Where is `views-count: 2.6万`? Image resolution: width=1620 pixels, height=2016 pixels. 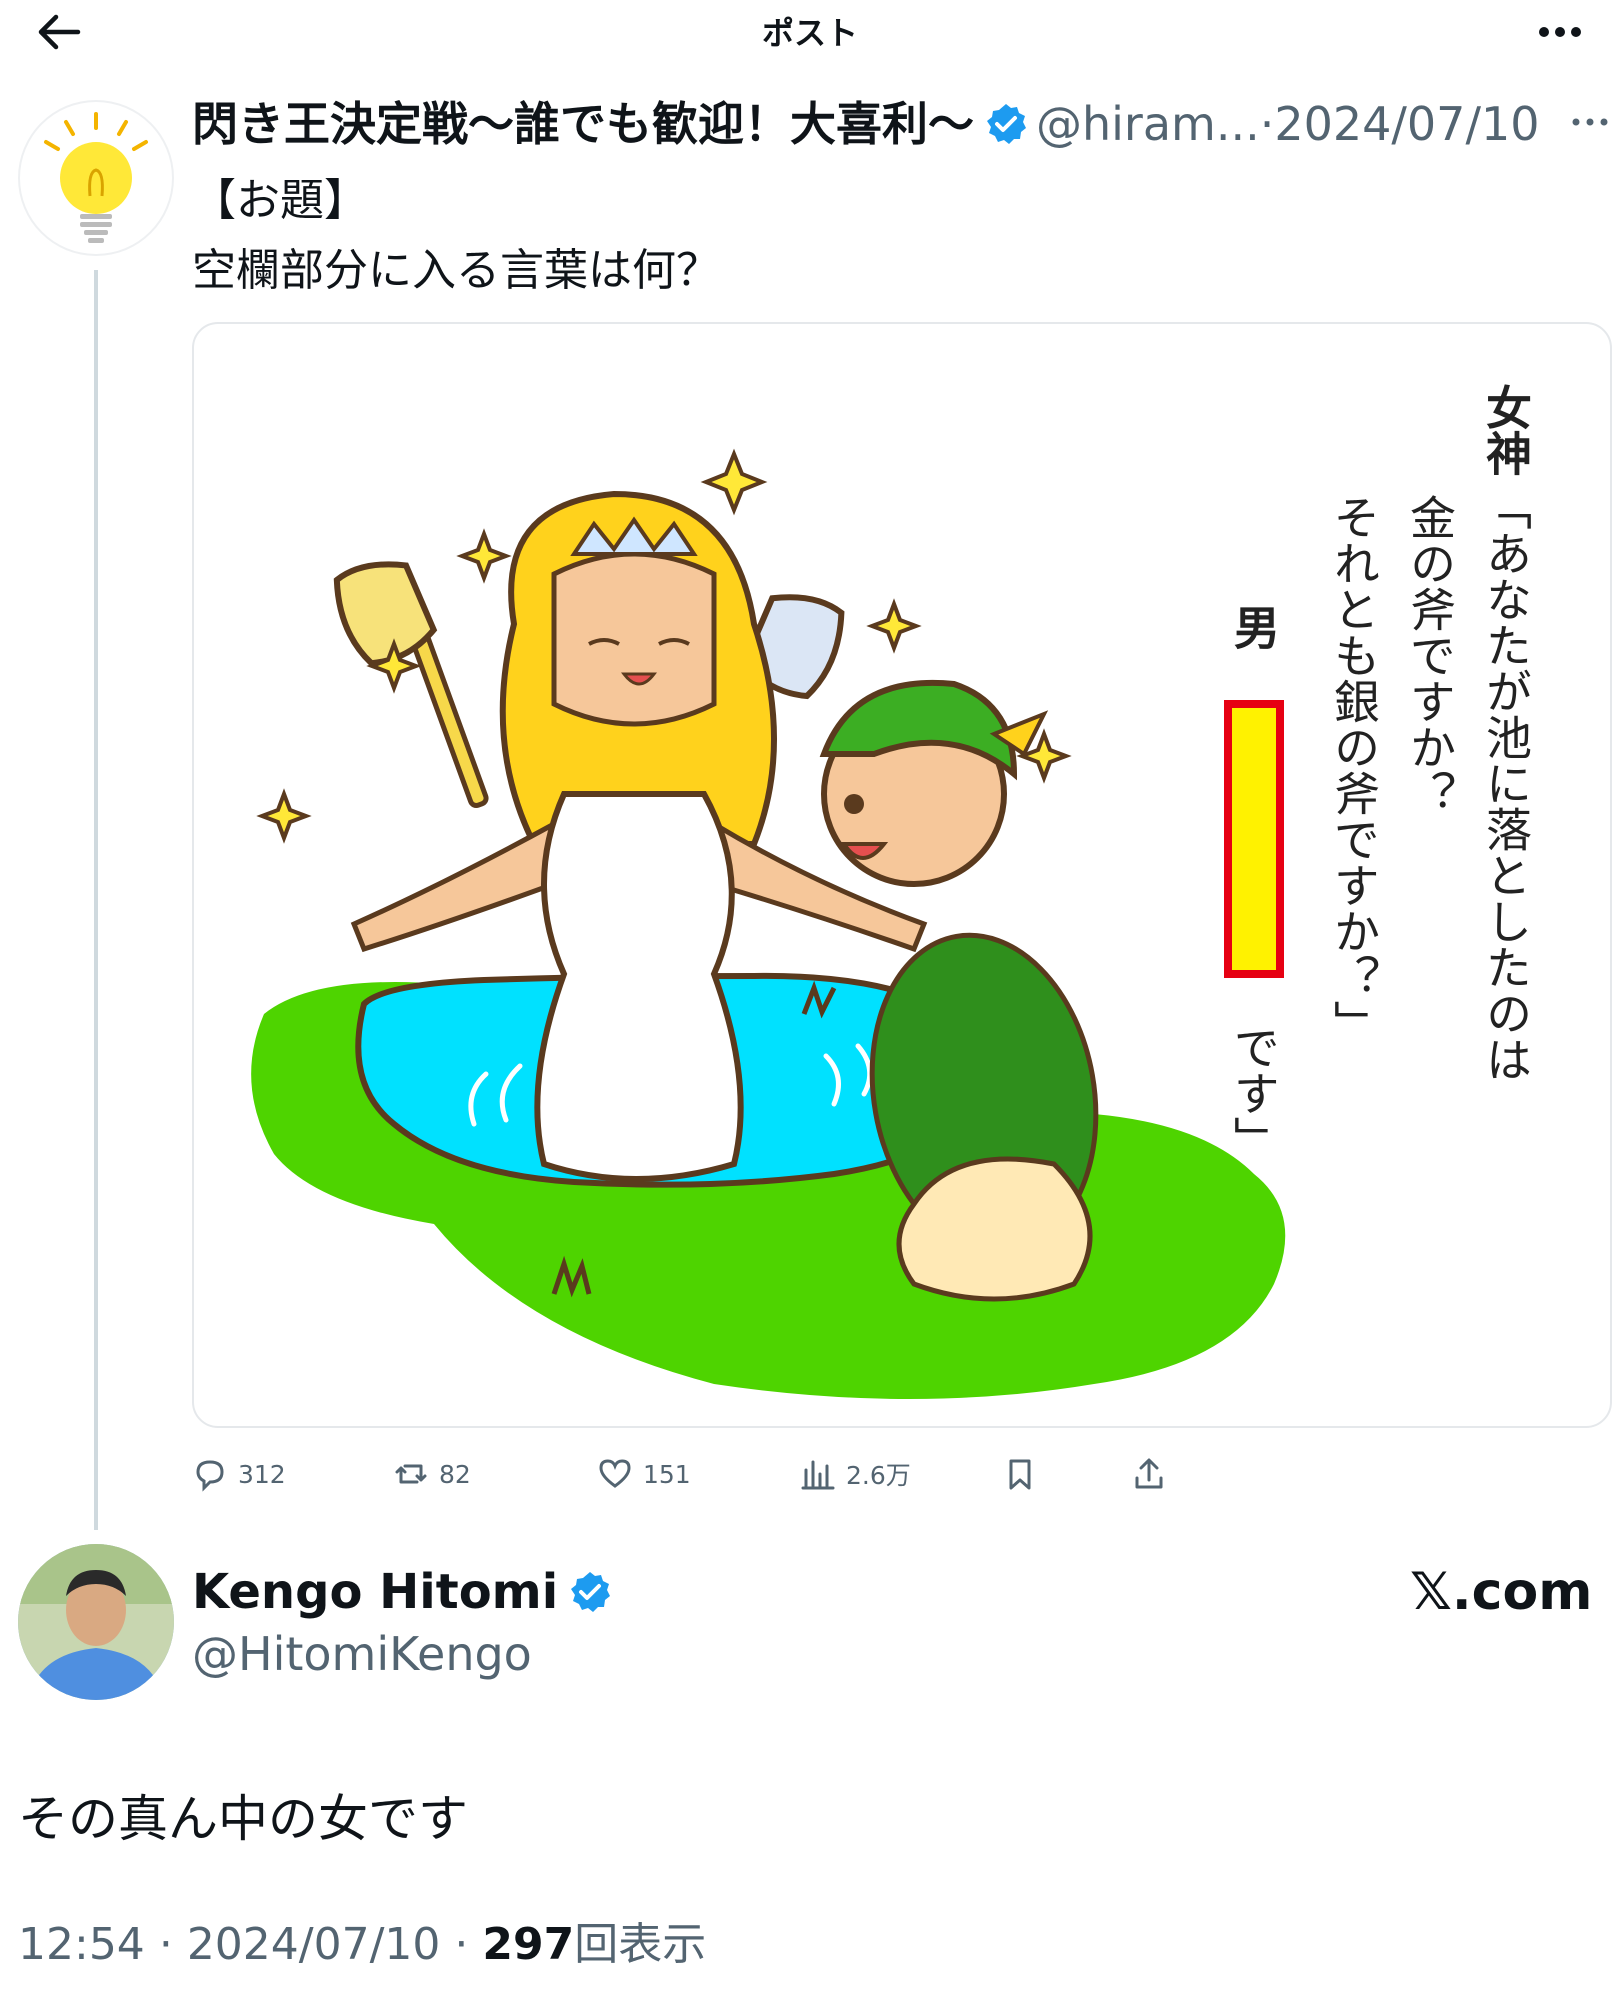
views-count: 2.6万 is located at coordinates (878, 1475).